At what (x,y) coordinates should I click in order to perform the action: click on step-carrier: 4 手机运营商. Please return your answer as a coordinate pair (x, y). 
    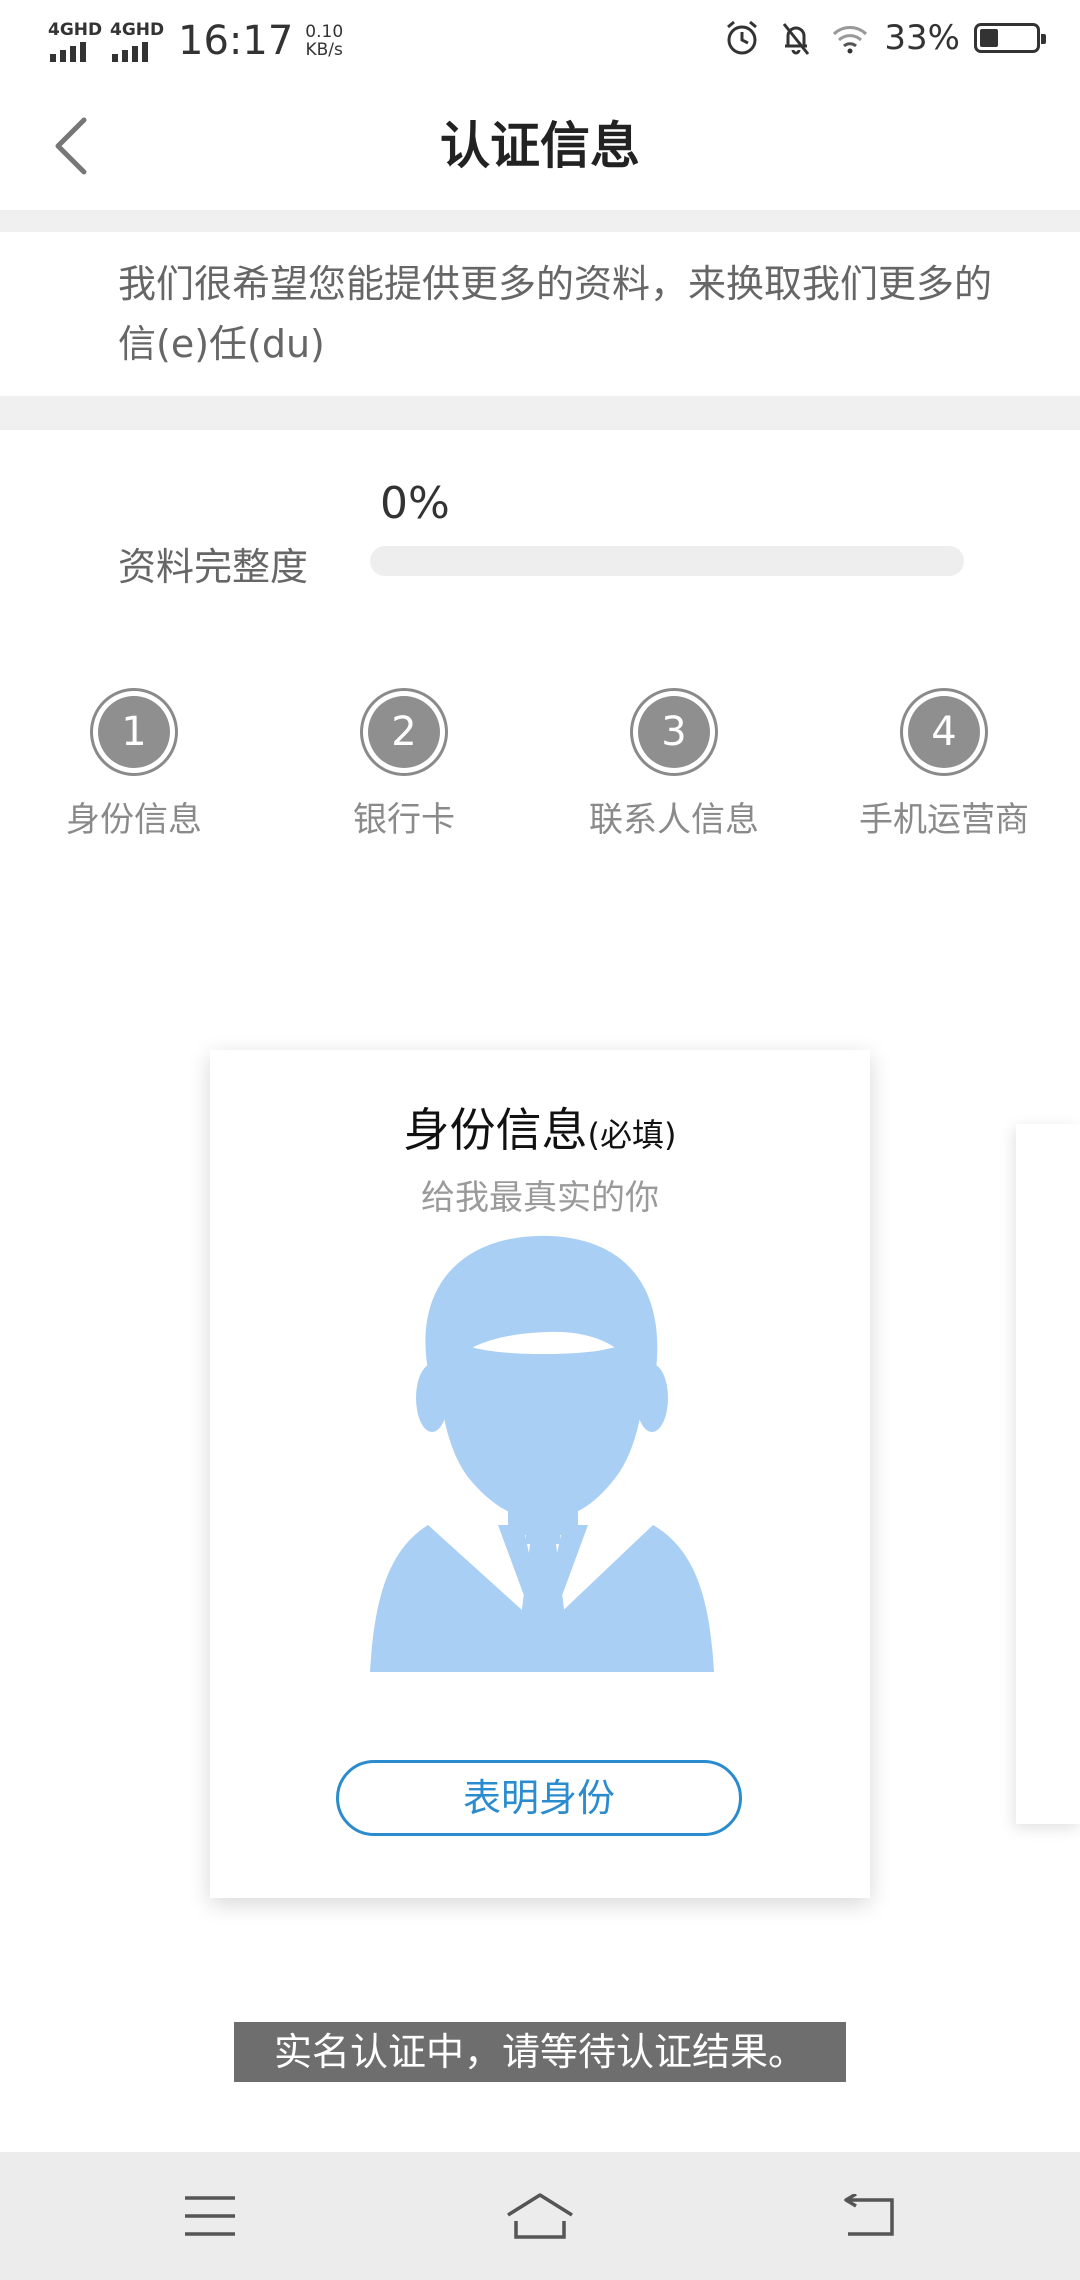
    Looking at the image, I should click on (944, 764).